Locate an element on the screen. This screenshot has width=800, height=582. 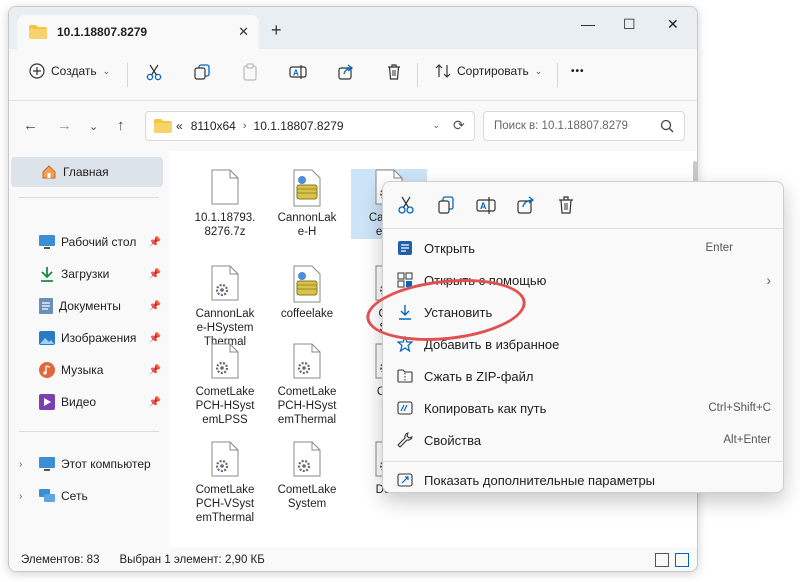
sidebar-item-home: Главная is located at coordinates (87, 172).